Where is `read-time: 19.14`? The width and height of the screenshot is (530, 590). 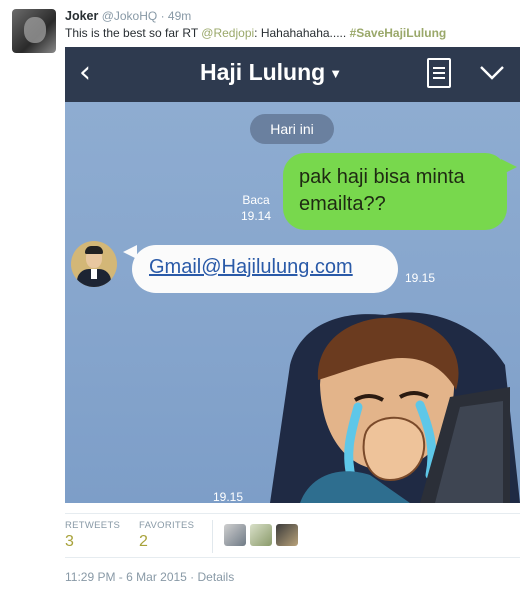
read-time: 19.14 is located at coordinates (256, 216).